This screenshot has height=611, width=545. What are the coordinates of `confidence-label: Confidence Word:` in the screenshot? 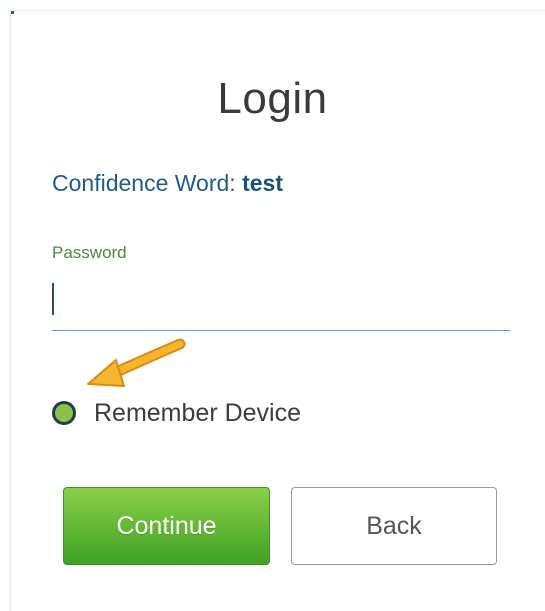 It's located at (144, 183).